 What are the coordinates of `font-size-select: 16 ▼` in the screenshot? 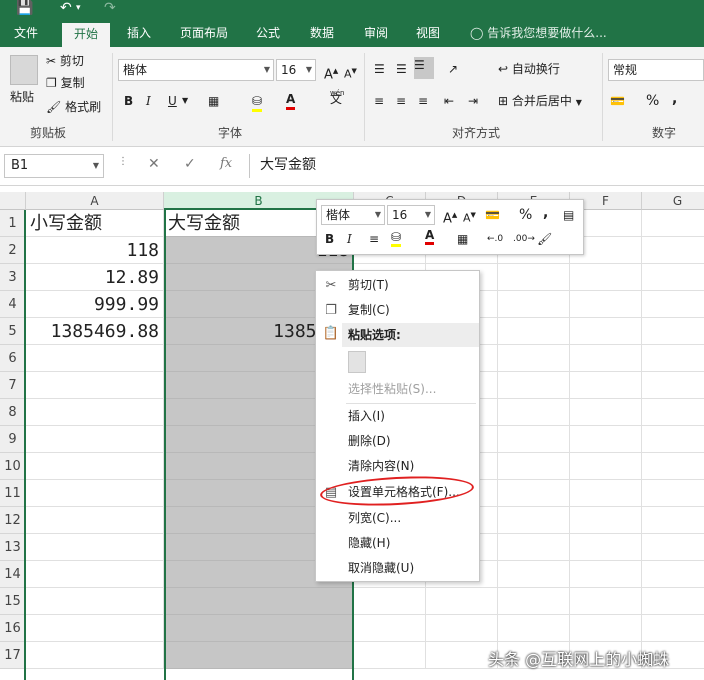 It's located at (296, 70).